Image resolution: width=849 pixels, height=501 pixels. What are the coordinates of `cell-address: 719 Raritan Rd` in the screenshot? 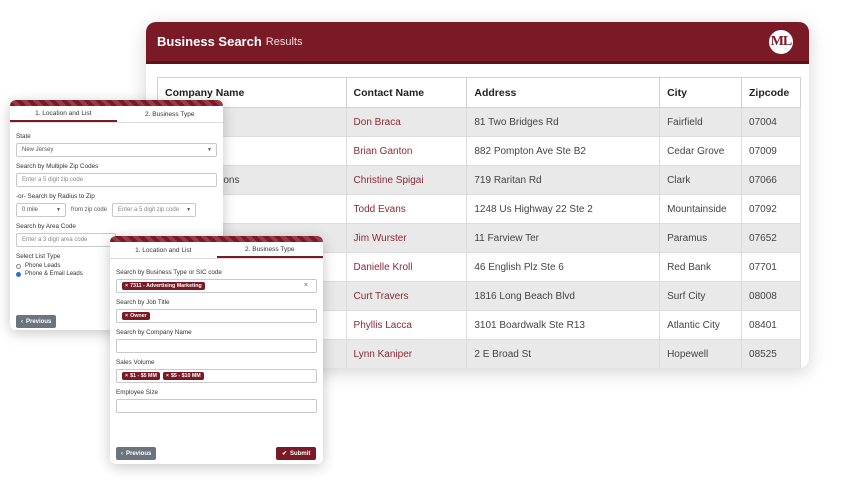 It's located at (563, 180).